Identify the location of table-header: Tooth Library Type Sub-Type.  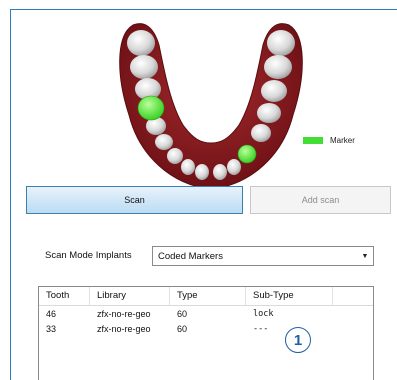
(206, 296).